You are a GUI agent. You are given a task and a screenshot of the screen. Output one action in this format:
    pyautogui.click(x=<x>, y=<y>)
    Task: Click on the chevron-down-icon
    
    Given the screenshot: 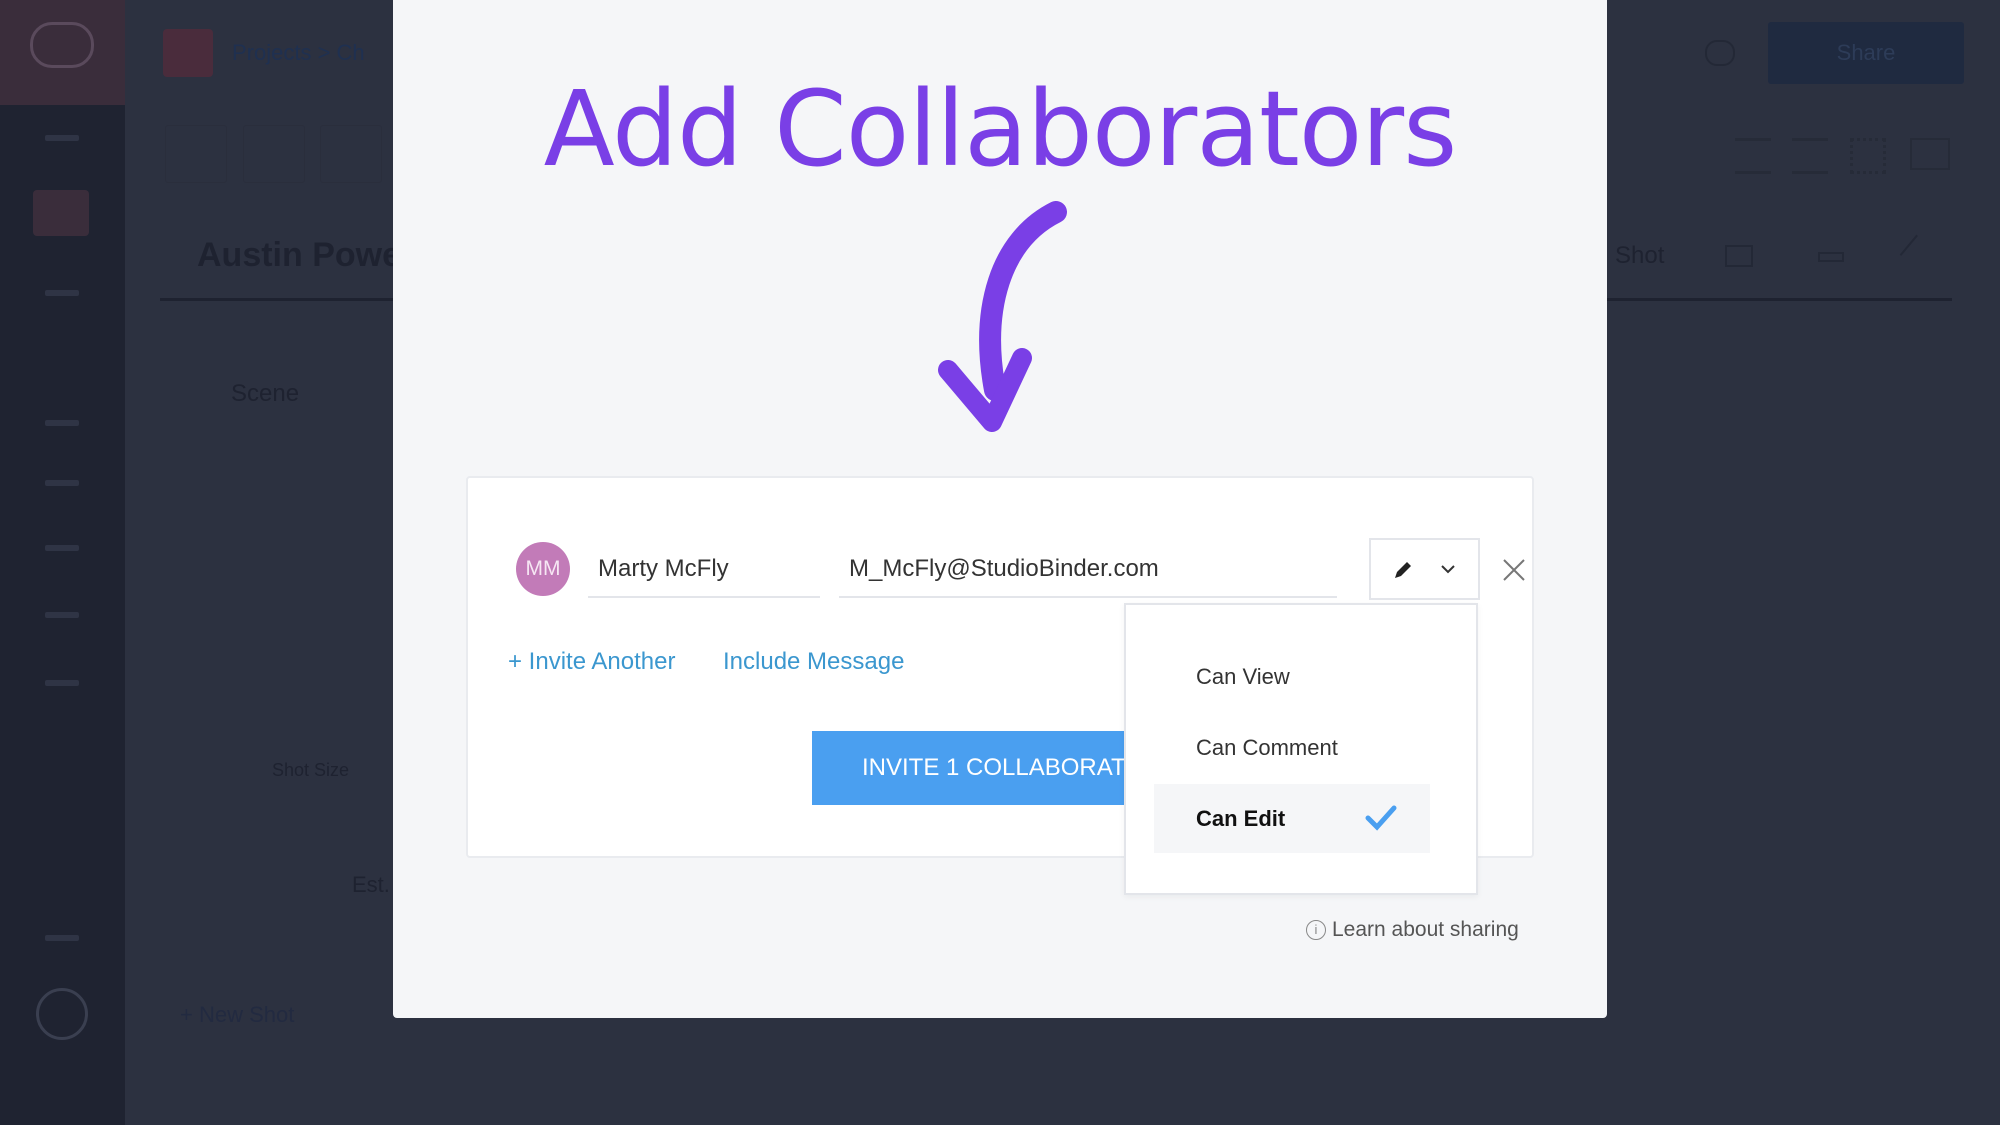 What is the action you would take?
    pyautogui.click(x=1448, y=569)
    